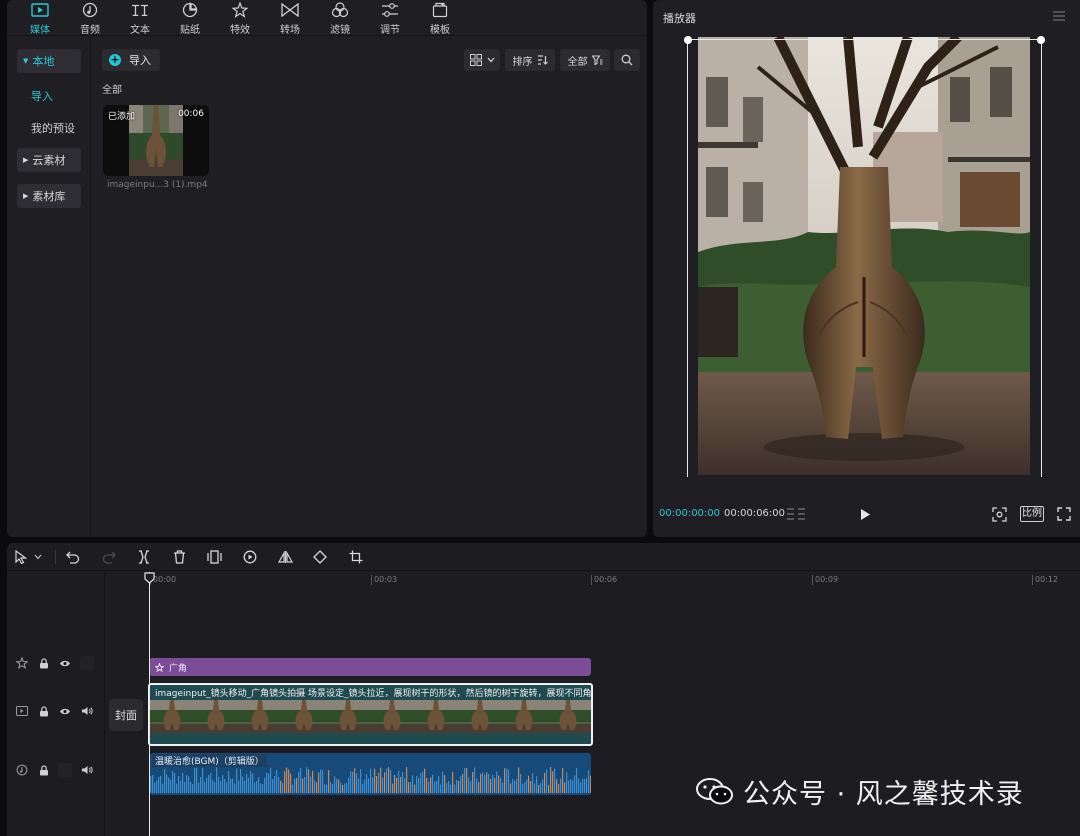 This screenshot has height=836, width=1080. Describe the element at coordinates (140, 60) in the screenshot. I see `import-button-label: 导入` at that location.